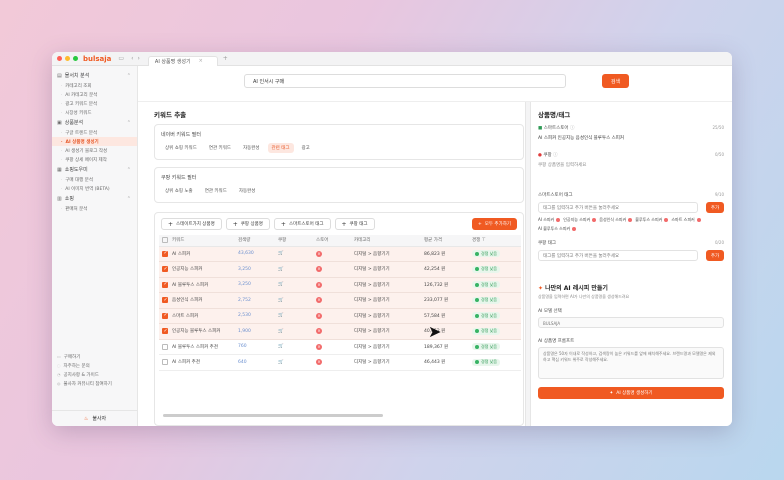  What do you see at coordinates (94, 159) in the screenshot?
I see `sidebar-item: · 쿠팡 상세 페이지 제작` at bounding box center [94, 159].